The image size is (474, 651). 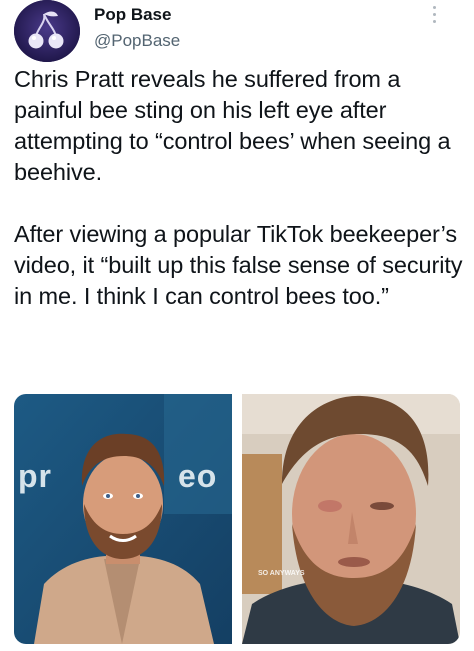 What do you see at coordinates (137, 41) in the screenshot?
I see `author-handle: @PopBase` at bounding box center [137, 41].